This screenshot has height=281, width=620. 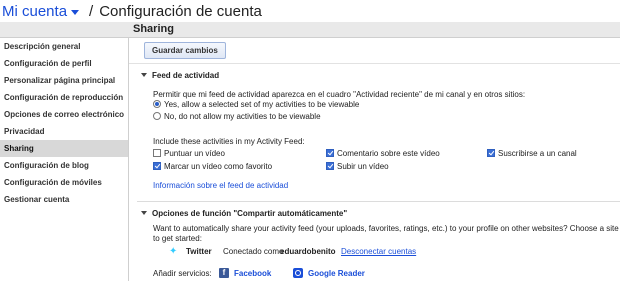 I want to click on checkbox-favorite-video, so click(x=157, y=166).